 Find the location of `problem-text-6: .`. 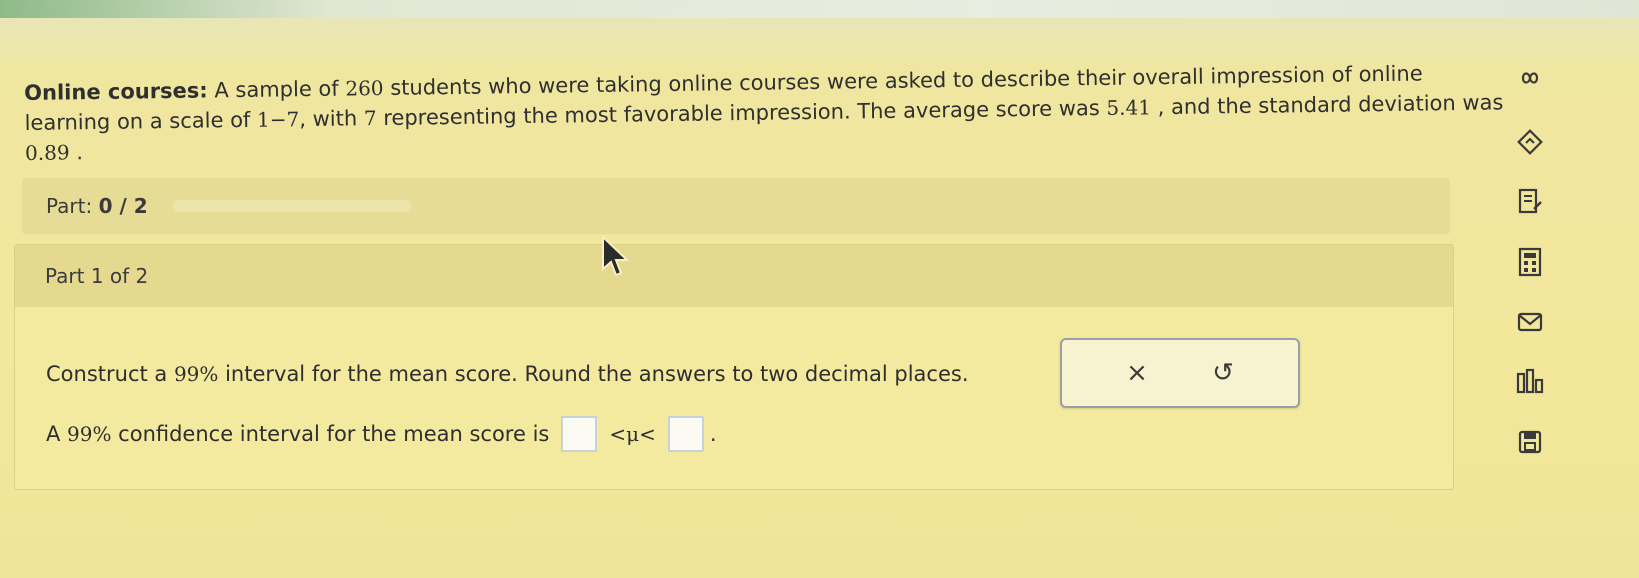

problem-text-6: . is located at coordinates (76, 152).